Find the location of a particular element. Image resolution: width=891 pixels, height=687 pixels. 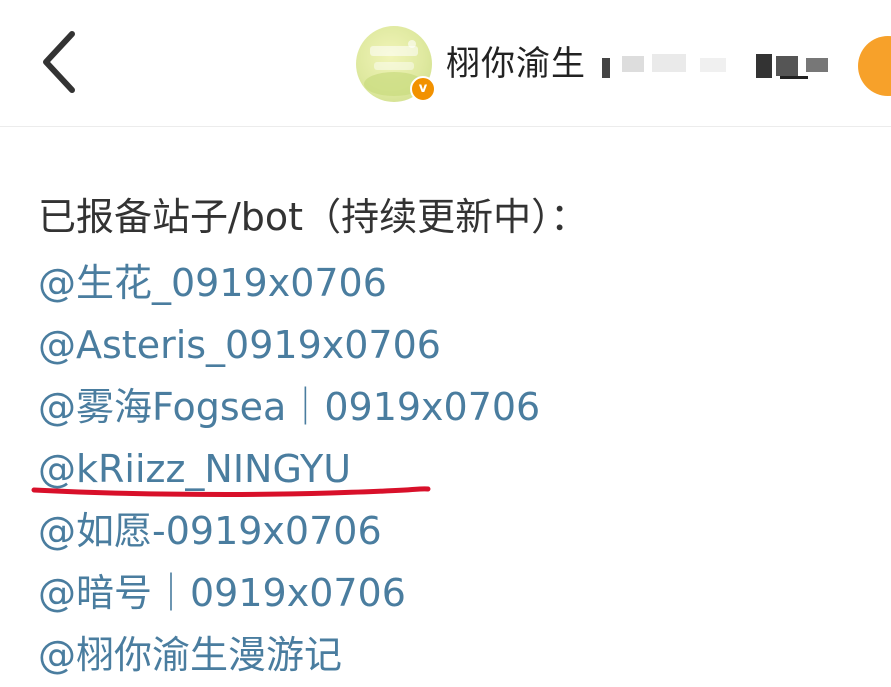

redacted-text is located at coordinates (715, 66).